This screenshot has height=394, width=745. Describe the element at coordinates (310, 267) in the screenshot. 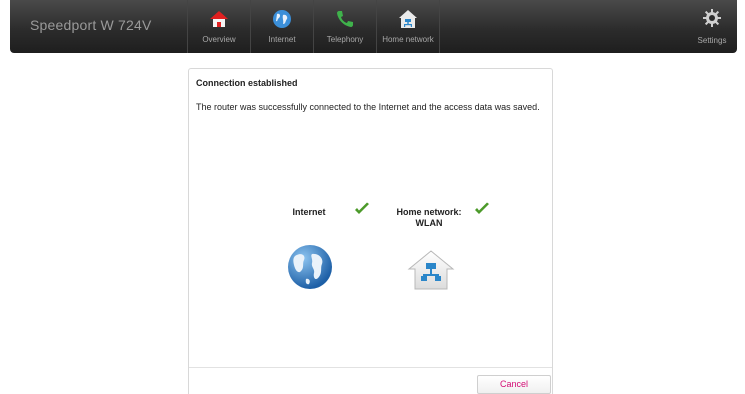

I see `internet-globe-icon` at that location.